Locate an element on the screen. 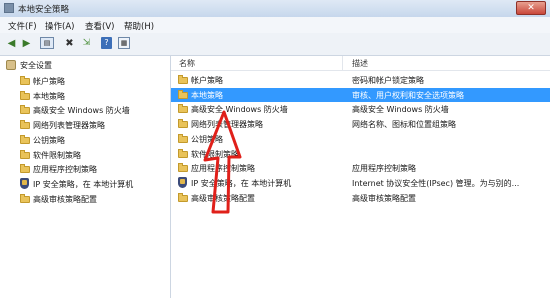 This screenshot has height=298, width=550. tree-item-label: 高级安全 Windows 防火墙 is located at coordinates (81, 111).